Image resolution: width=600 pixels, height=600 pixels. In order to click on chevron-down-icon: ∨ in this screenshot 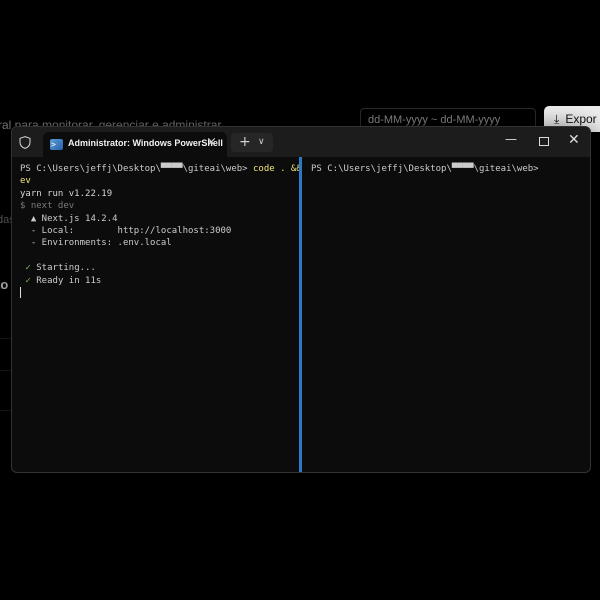, I will do `click(261, 142)`.